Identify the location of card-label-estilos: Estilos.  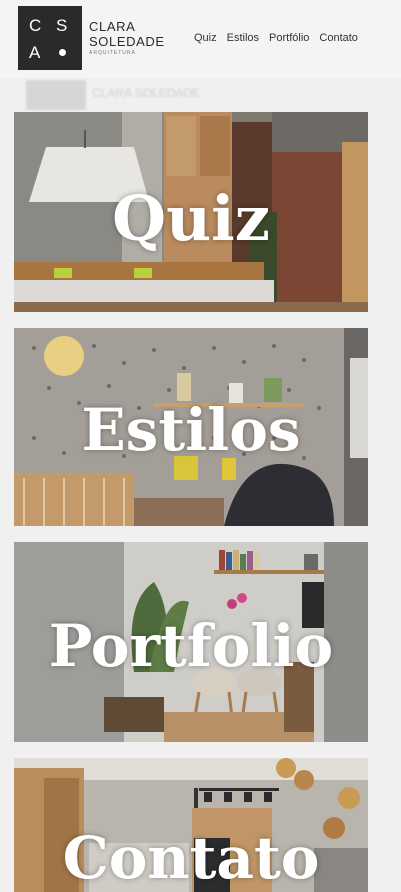
(191, 430).